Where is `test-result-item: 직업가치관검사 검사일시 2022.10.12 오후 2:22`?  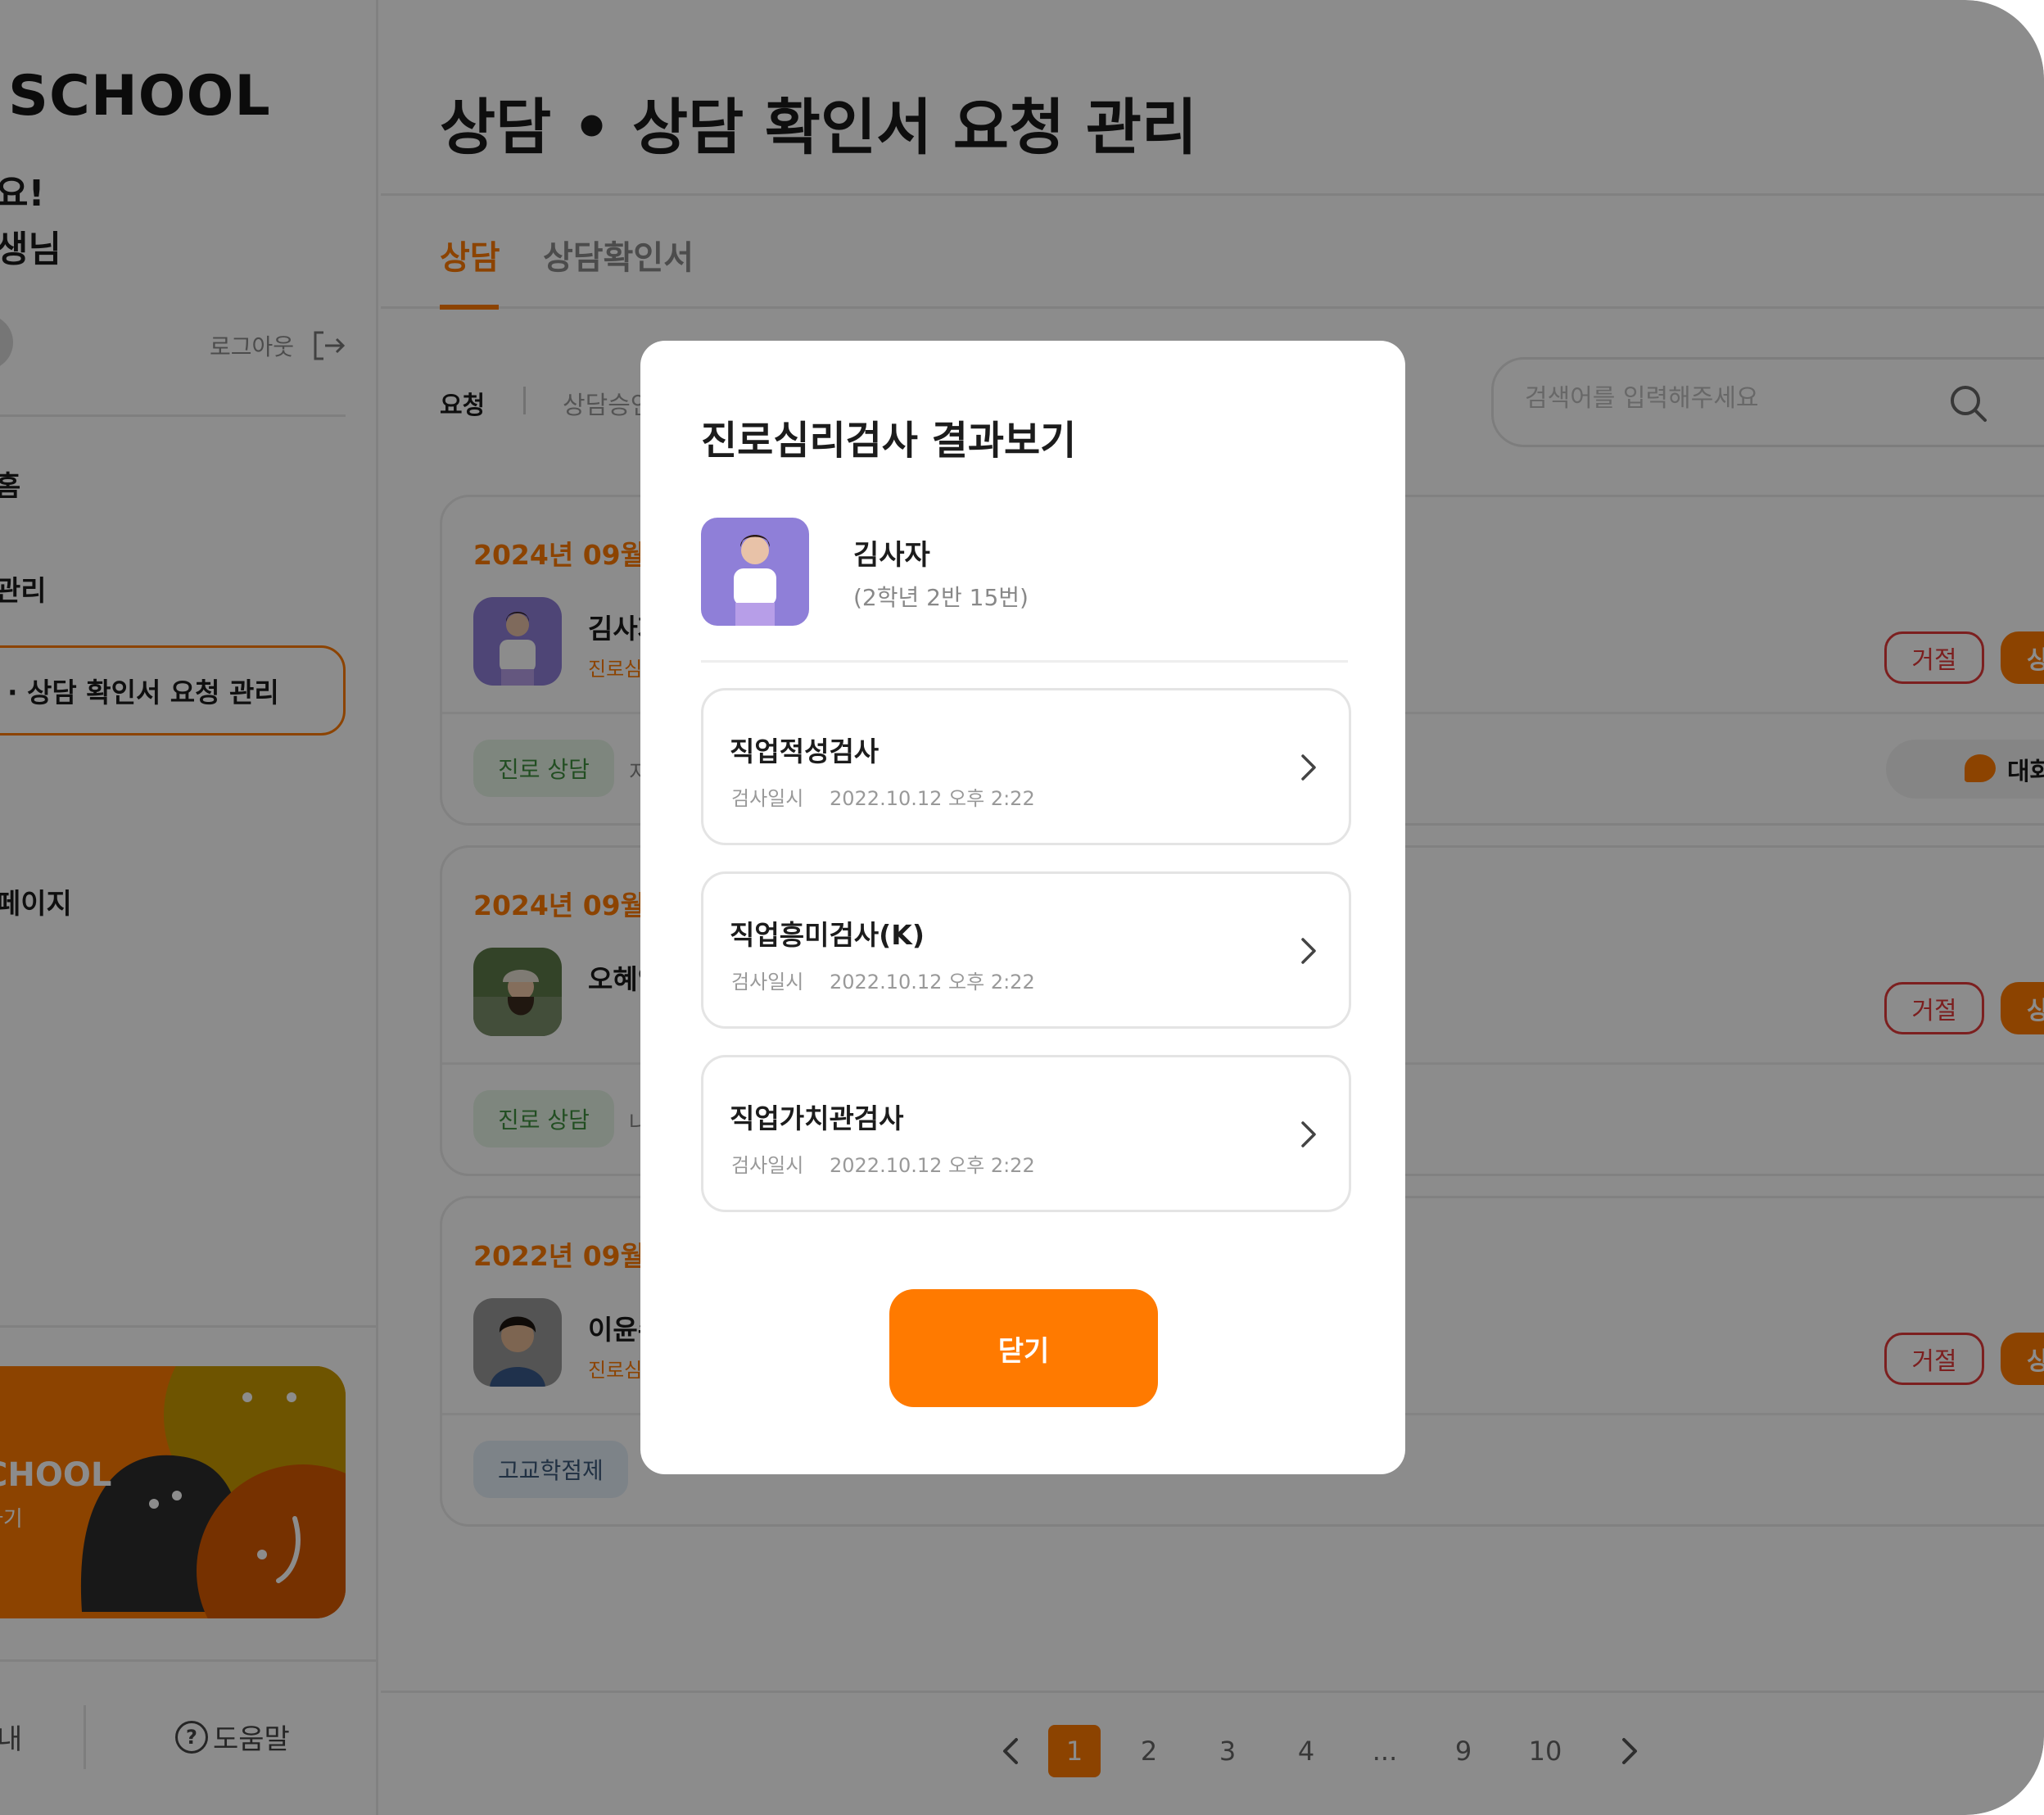 test-result-item: 직업가치관검사 검사일시 2022.10.12 오후 2:22 is located at coordinates (1026, 1133).